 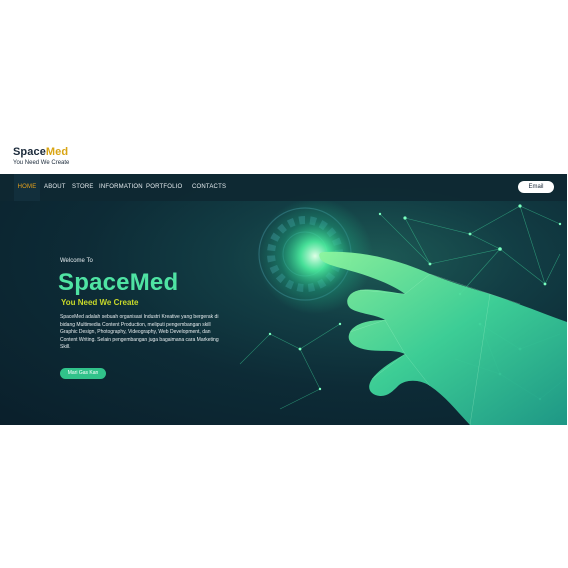 I want to click on hero-title: SpaceMed, so click(x=118, y=283).